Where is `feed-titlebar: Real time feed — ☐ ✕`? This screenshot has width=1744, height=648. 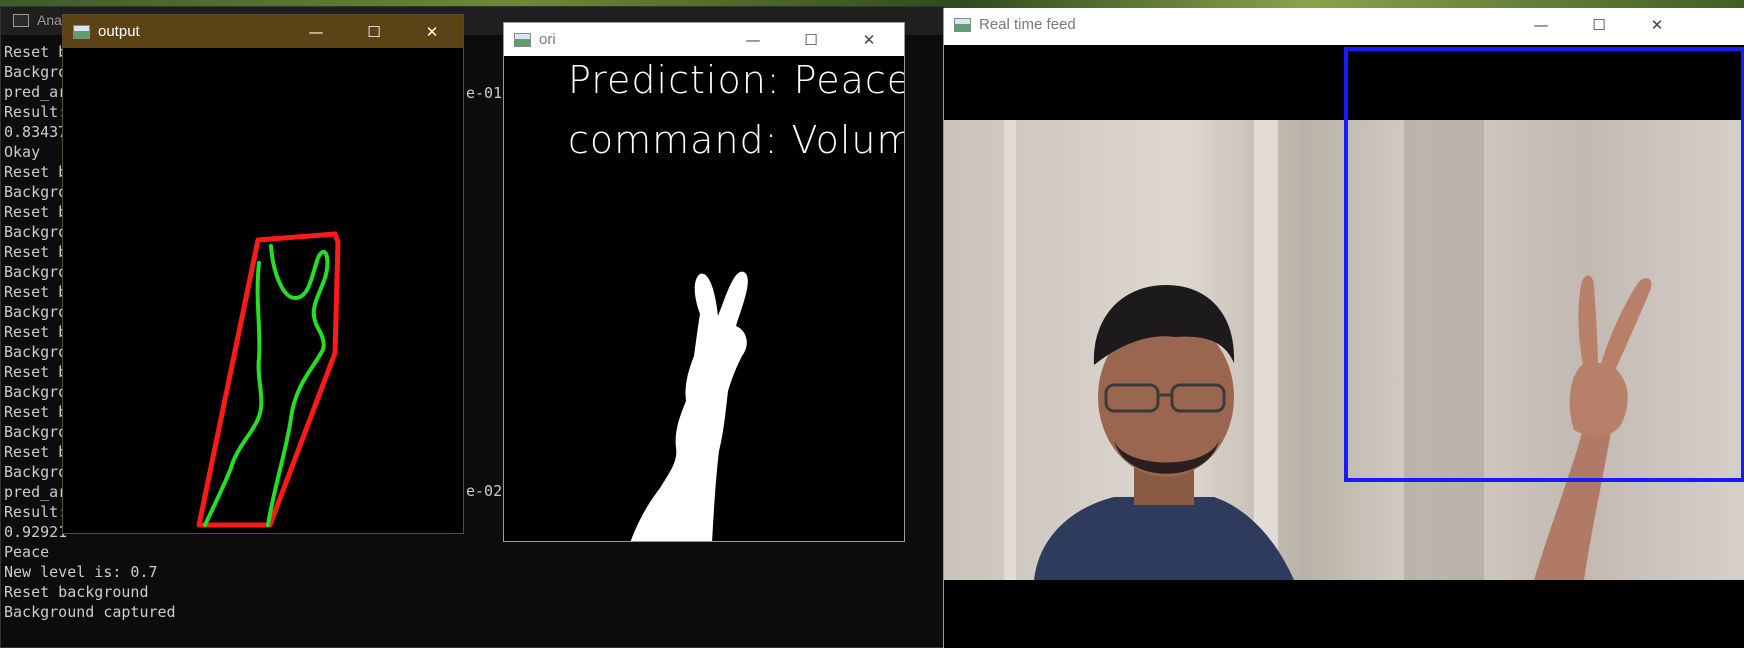 feed-titlebar: Real time feed — ☐ ✕ is located at coordinates (1344, 26).